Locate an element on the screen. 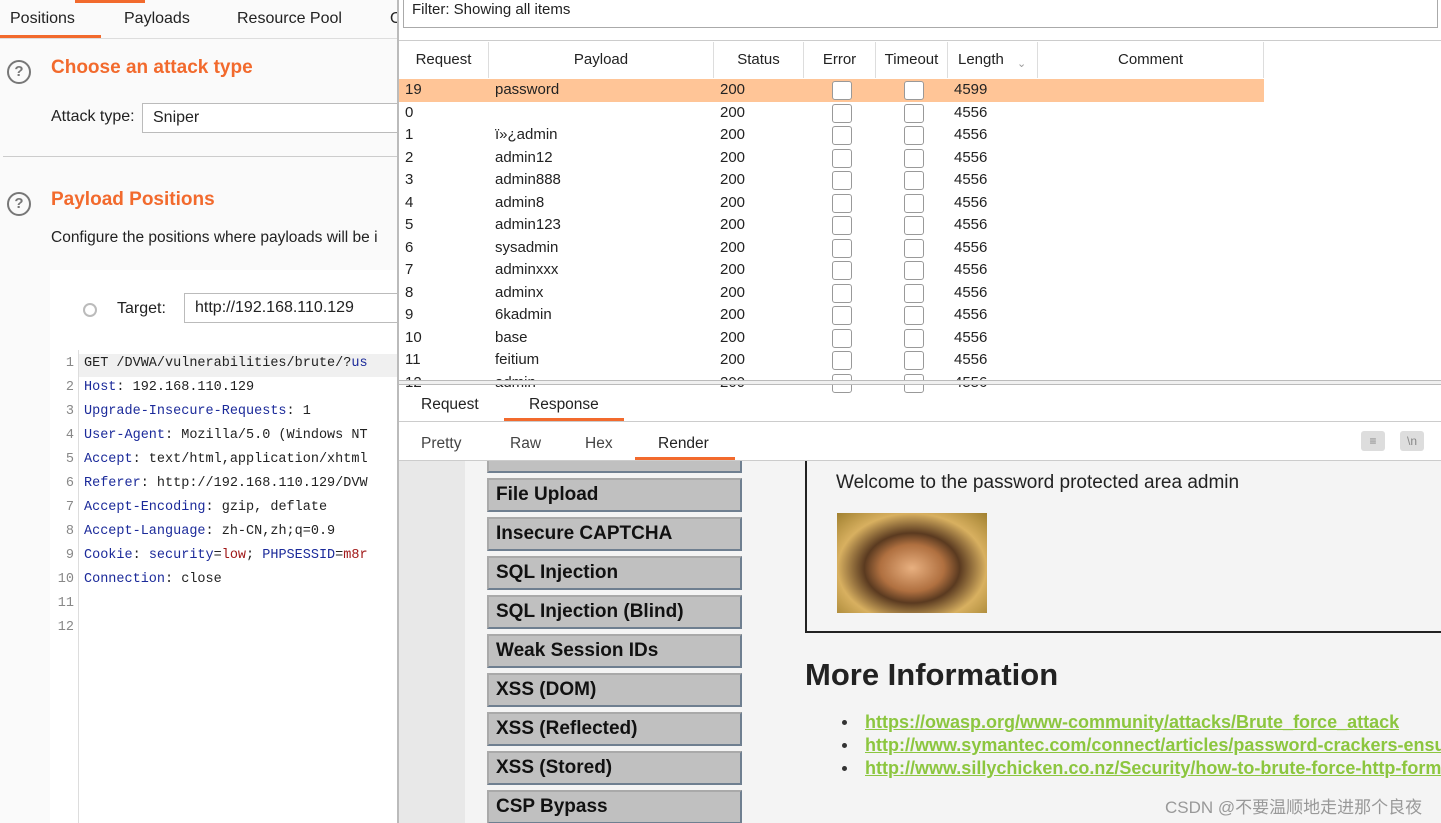 The height and width of the screenshot is (823, 1441). request-line: Accept-Language: zh-CN,zh;q=0.9 is located at coordinates (209, 531).